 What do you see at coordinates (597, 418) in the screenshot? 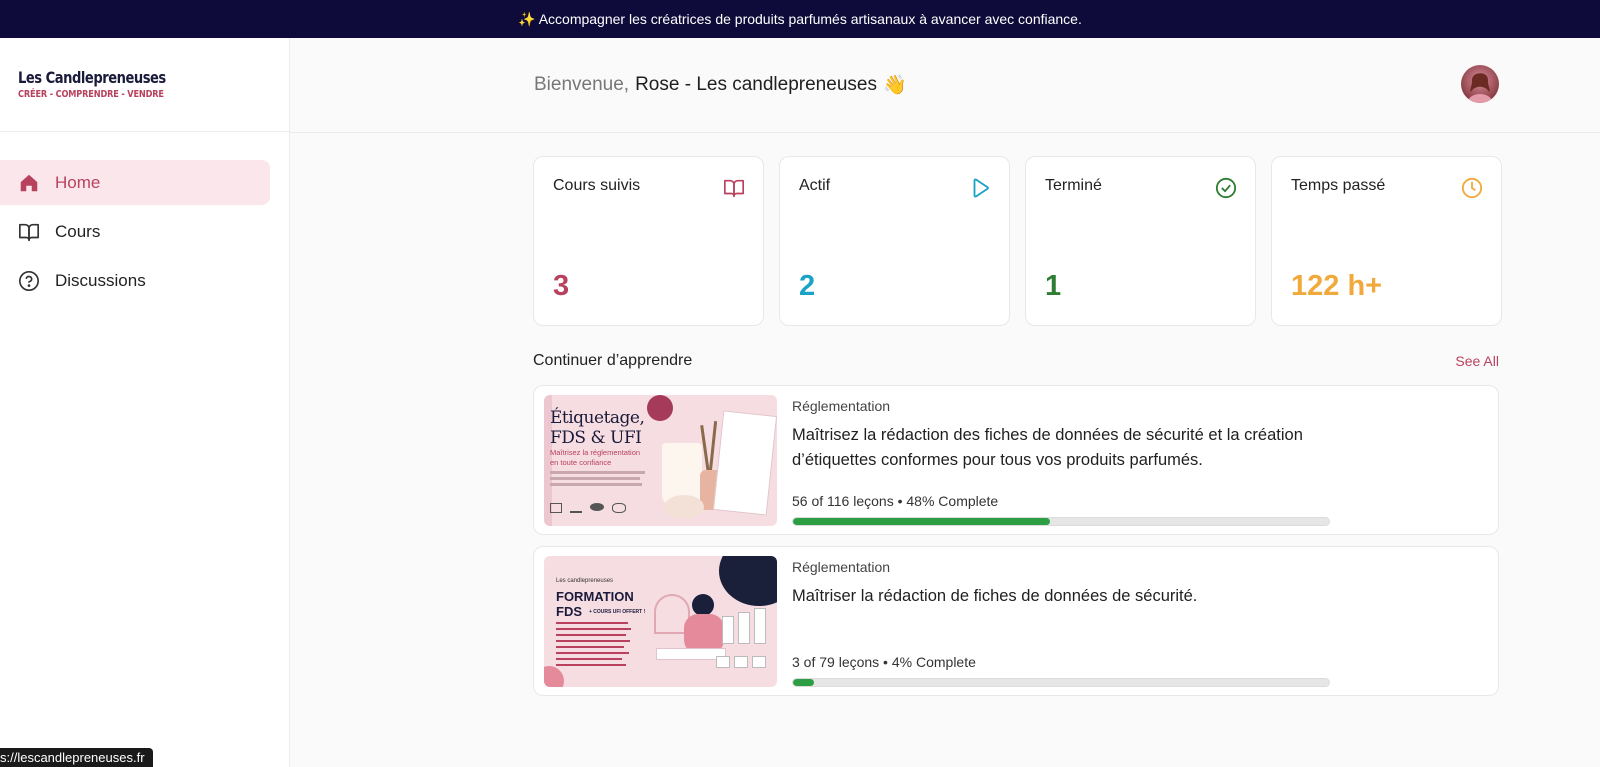
I see `thumb-heading: Étiquetage,` at bounding box center [597, 418].